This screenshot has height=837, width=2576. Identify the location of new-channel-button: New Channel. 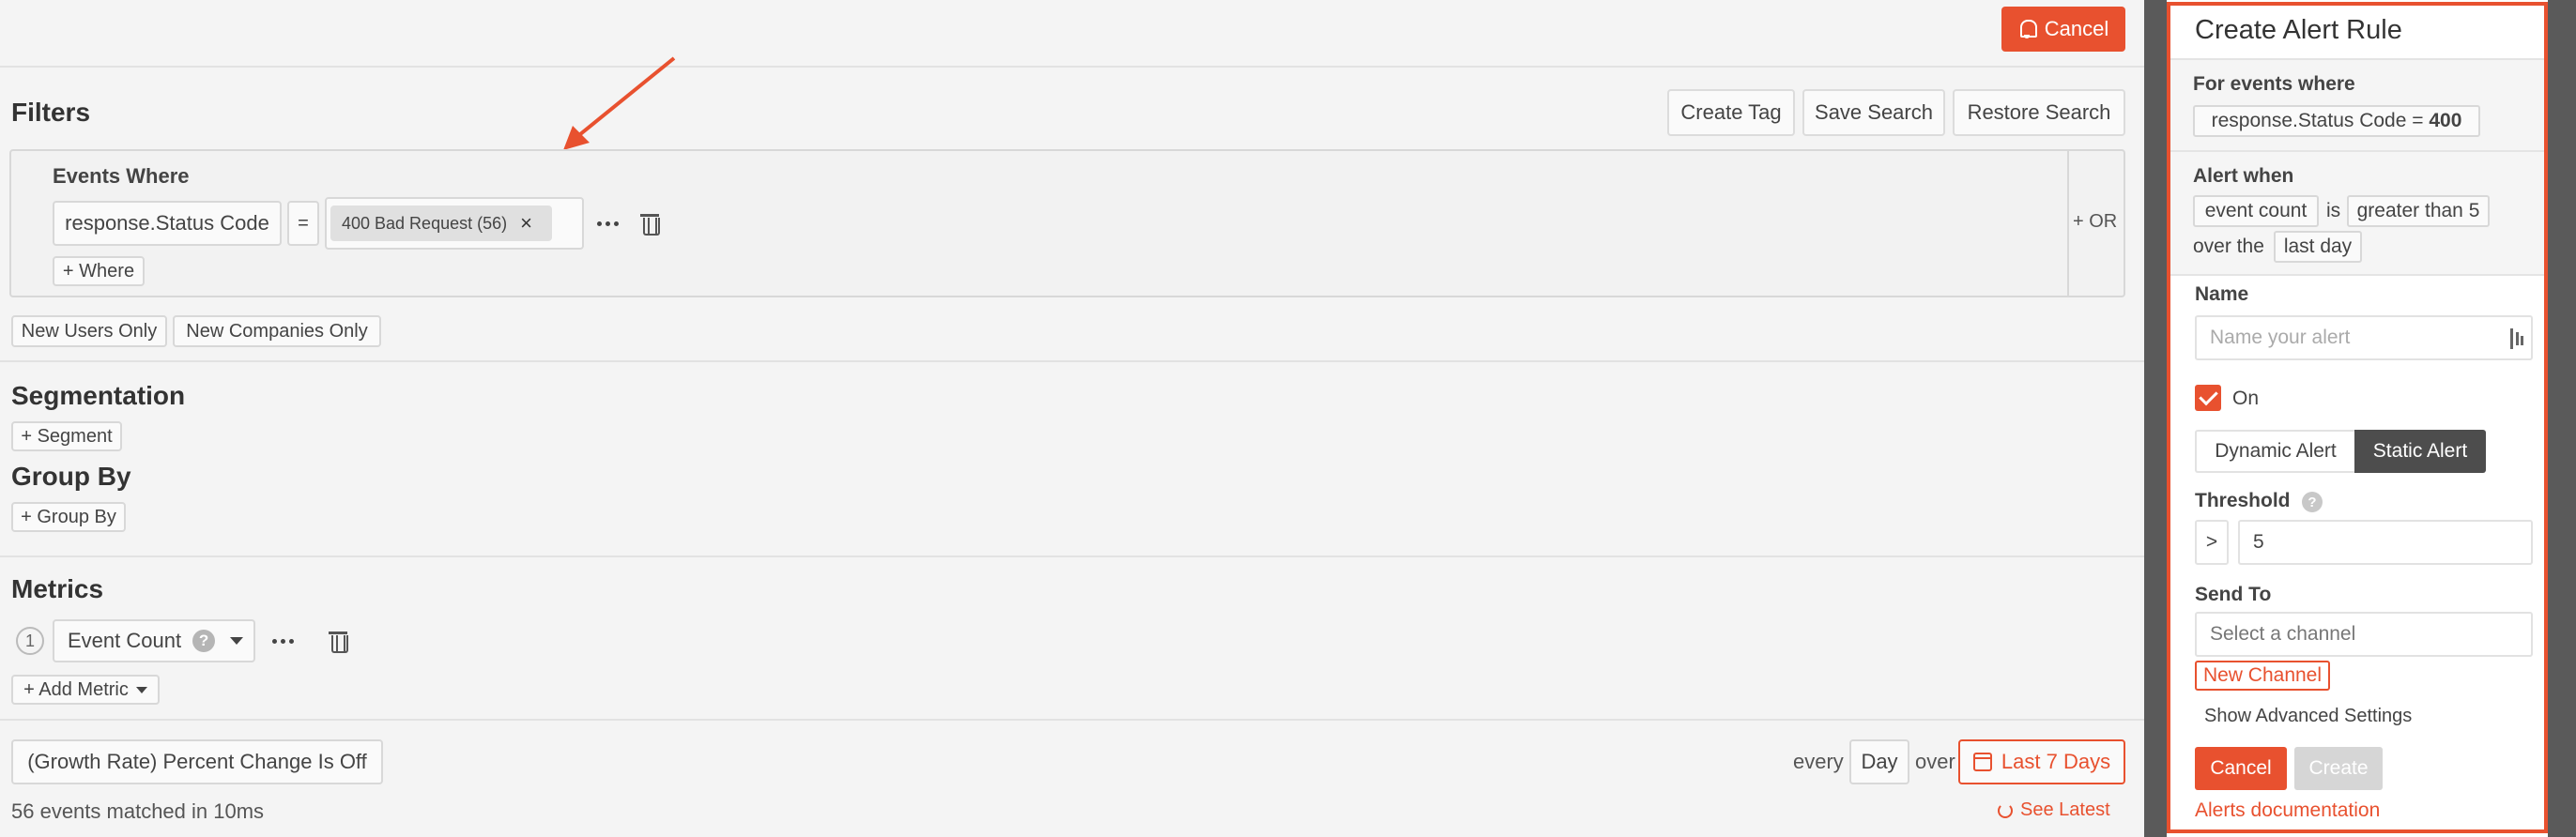
(2262, 676).